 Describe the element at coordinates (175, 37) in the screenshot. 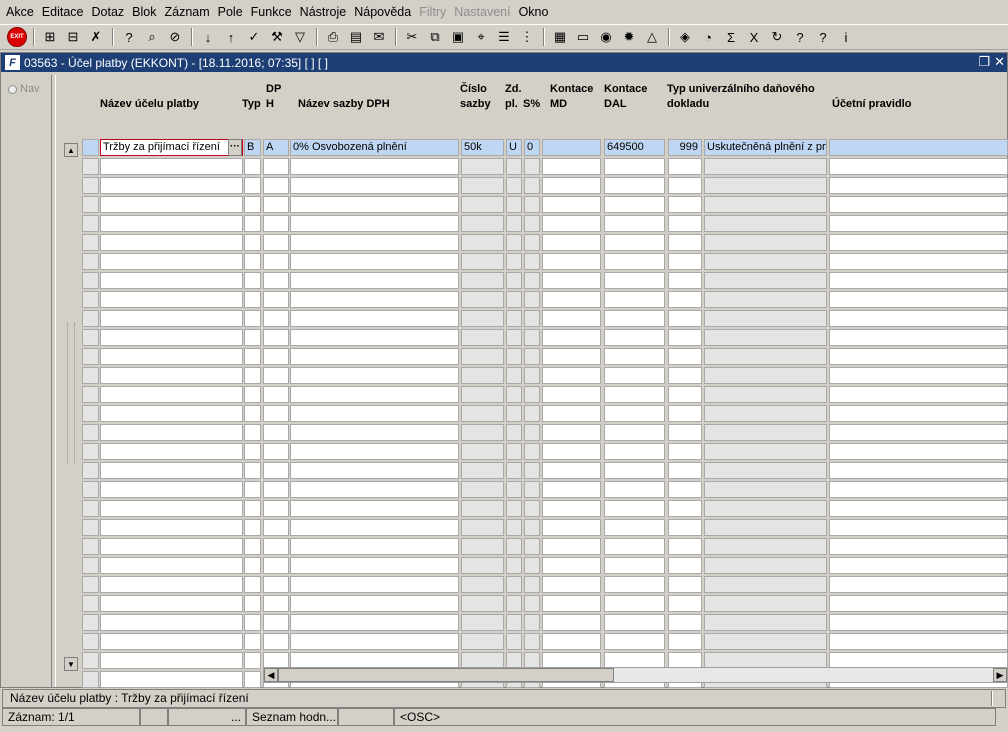

I see `cancel-query-icon: ⊘` at that location.